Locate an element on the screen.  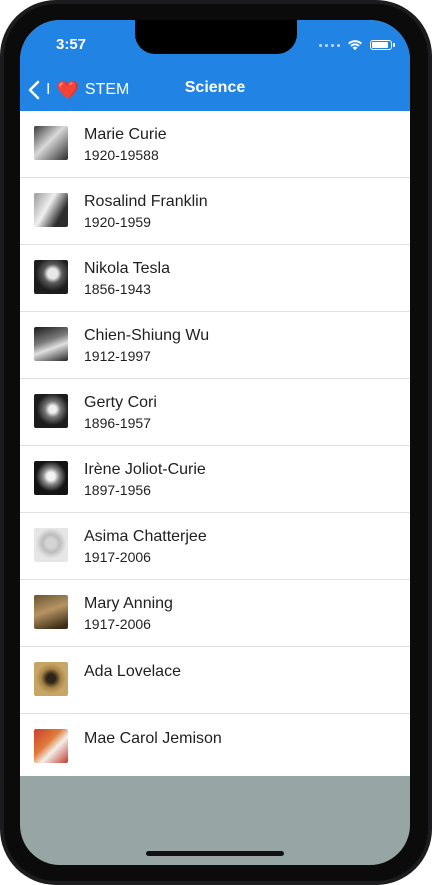
status-time: 3:57 is located at coordinates (71, 44).